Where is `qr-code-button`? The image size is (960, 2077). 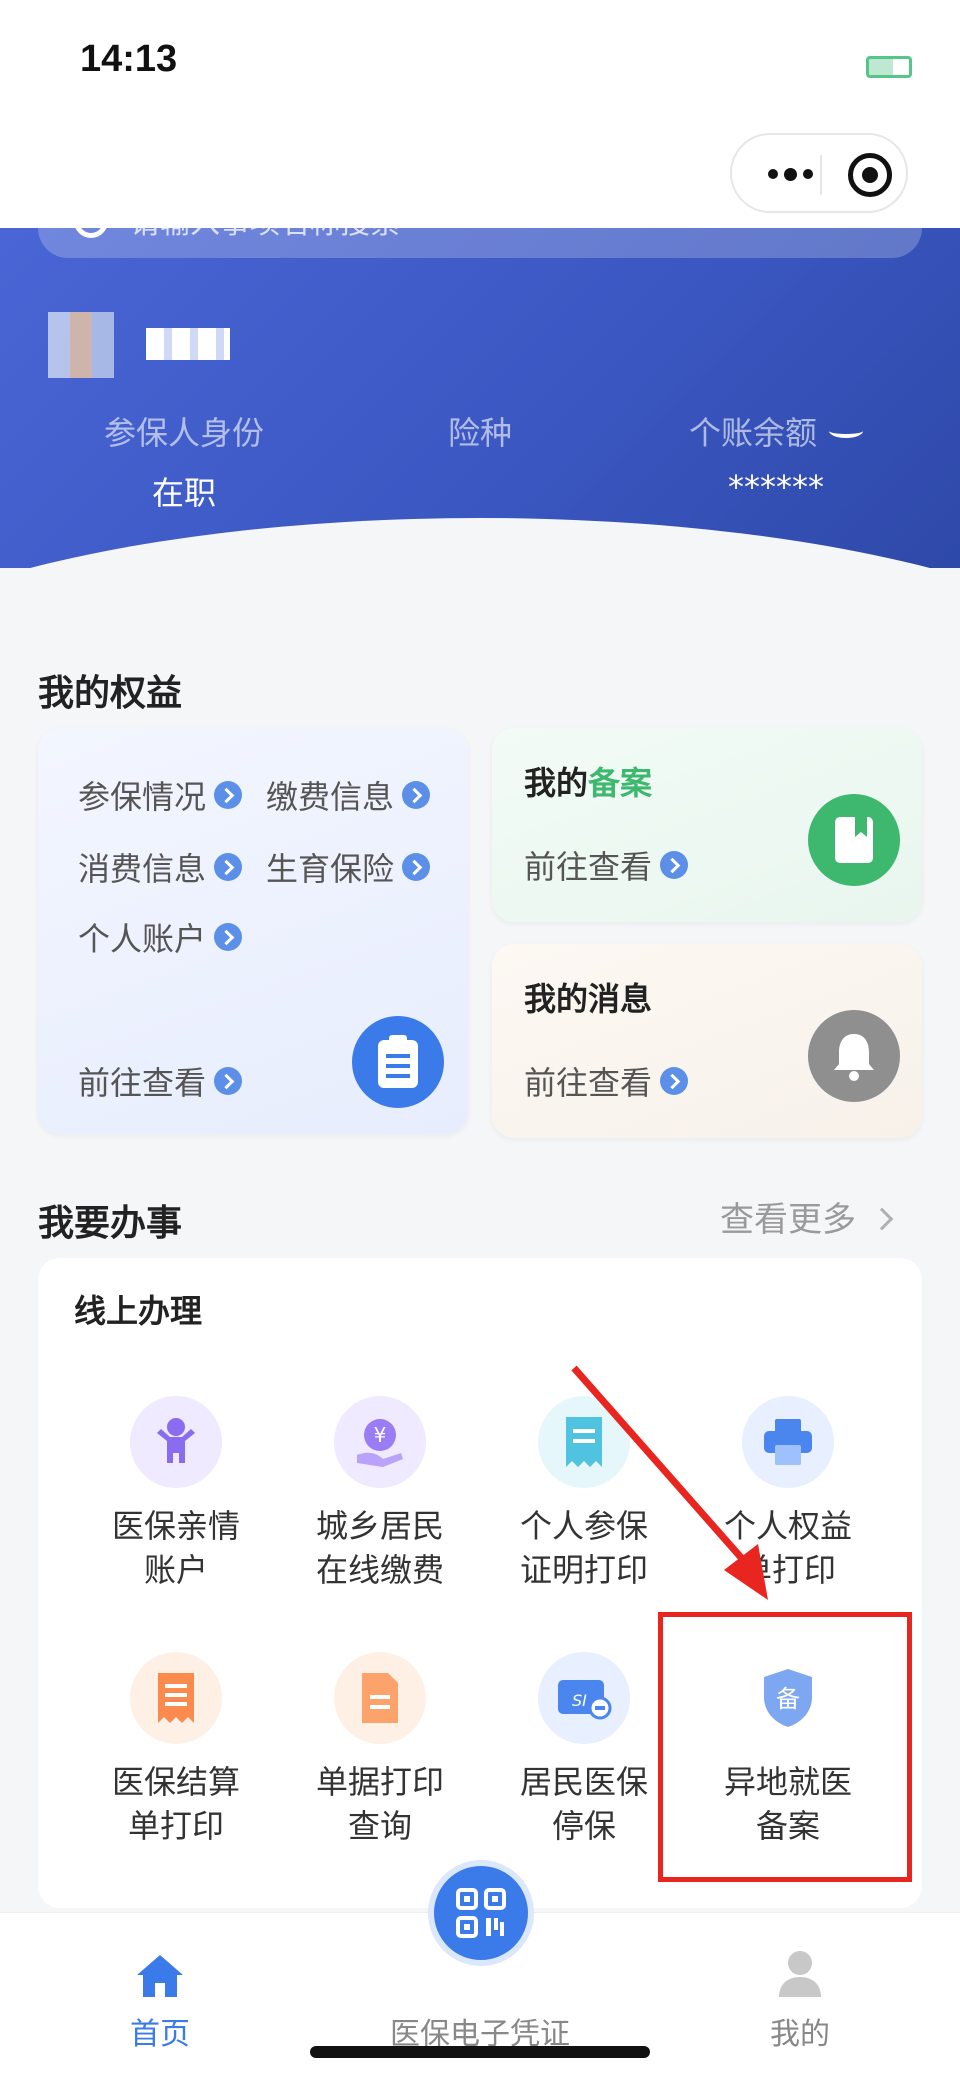
qr-code-button is located at coordinates (481, 1913).